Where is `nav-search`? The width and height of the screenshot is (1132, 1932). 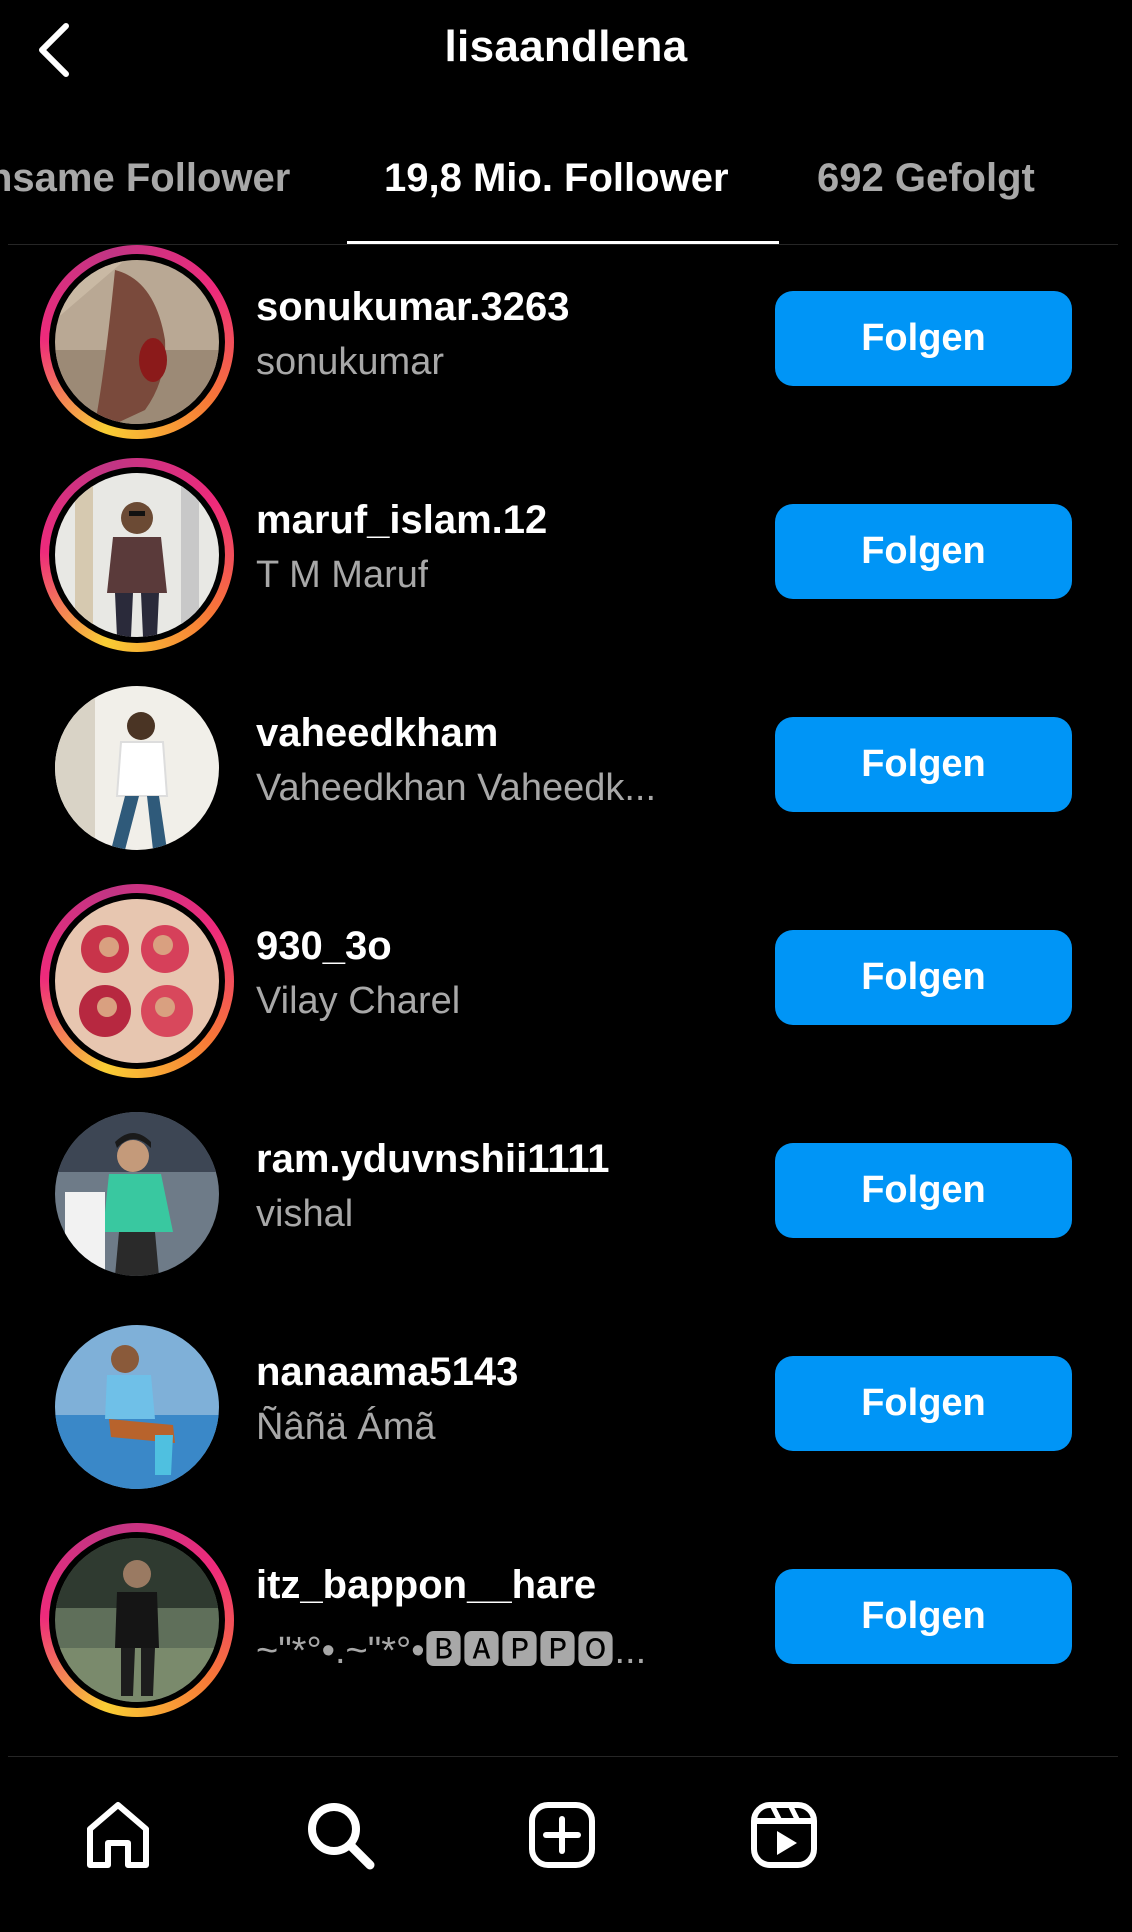 nav-search is located at coordinates (340, 1835).